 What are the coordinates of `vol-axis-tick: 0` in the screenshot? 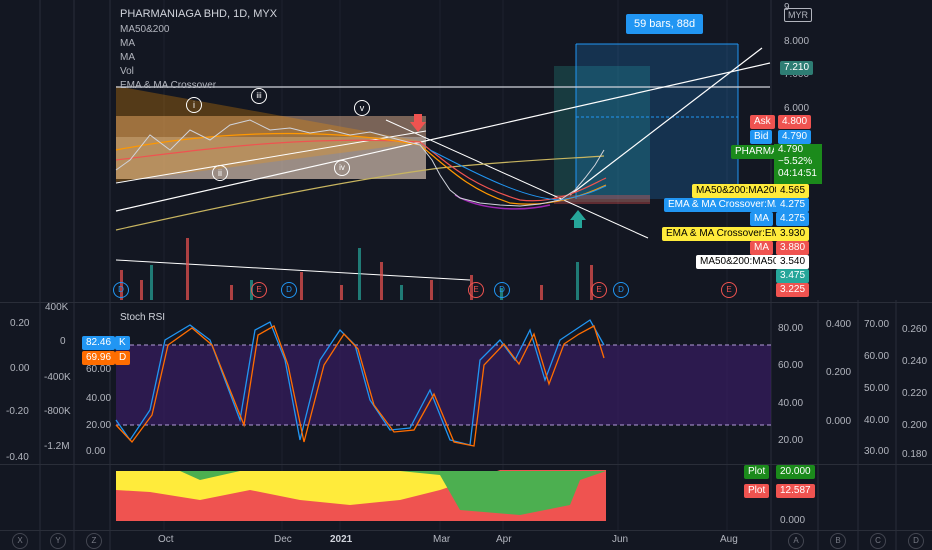 It's located at (63, 341).